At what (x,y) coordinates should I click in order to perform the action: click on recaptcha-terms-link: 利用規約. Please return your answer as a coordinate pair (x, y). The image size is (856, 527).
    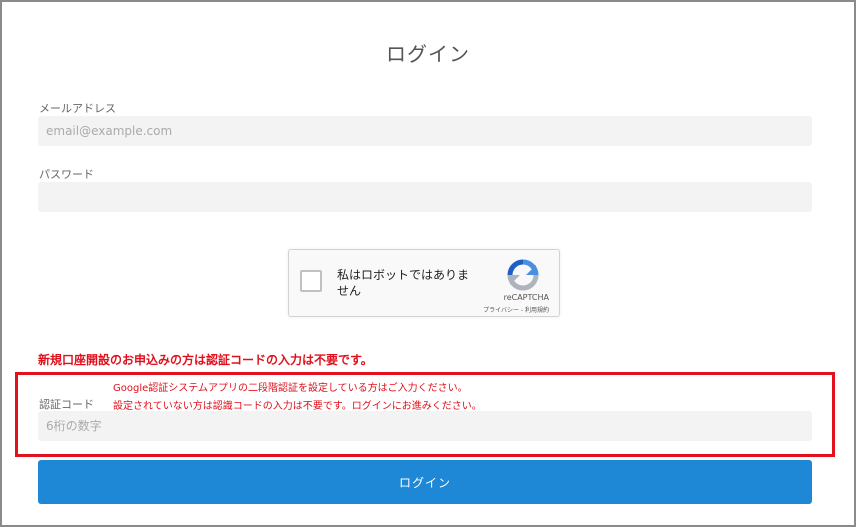
    Looking at the image, I should click on (537, 310).